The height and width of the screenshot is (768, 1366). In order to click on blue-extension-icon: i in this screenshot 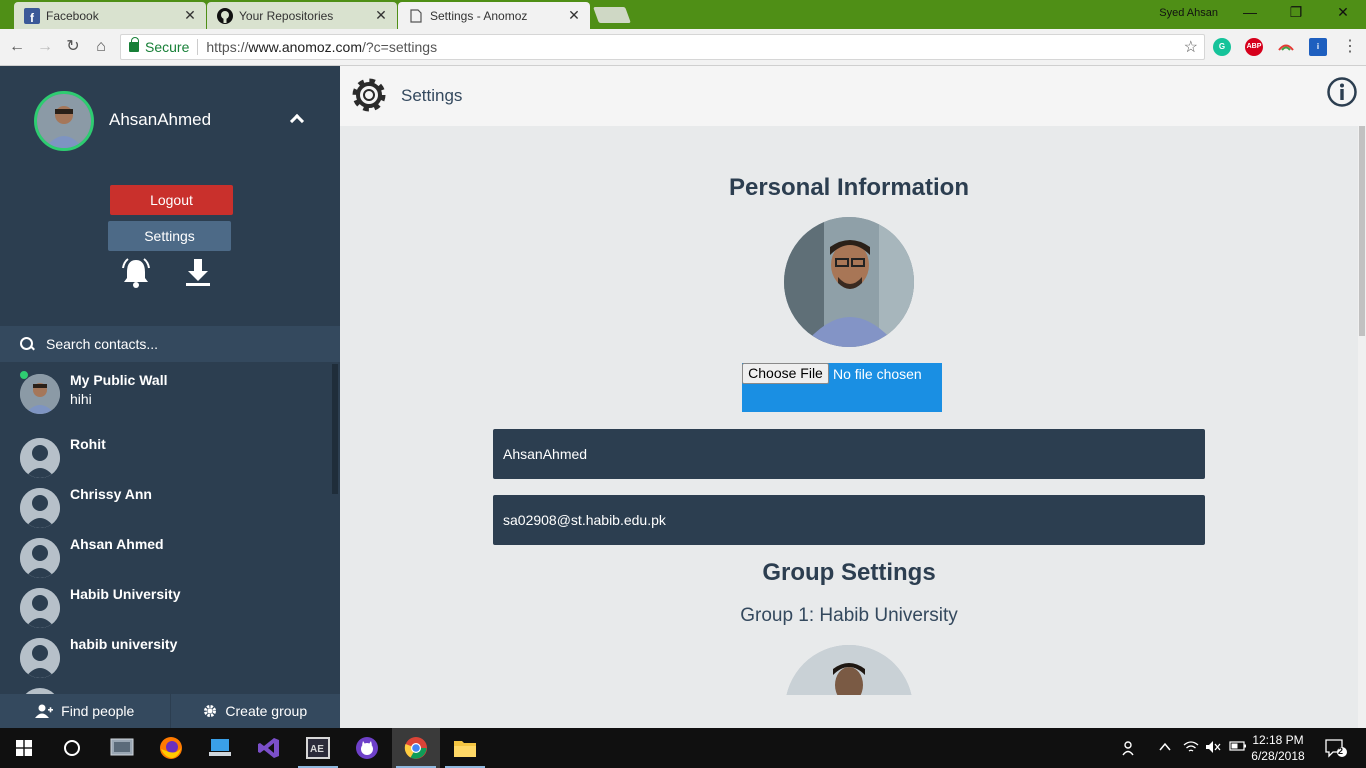, I will do `click(1318, 47)`.